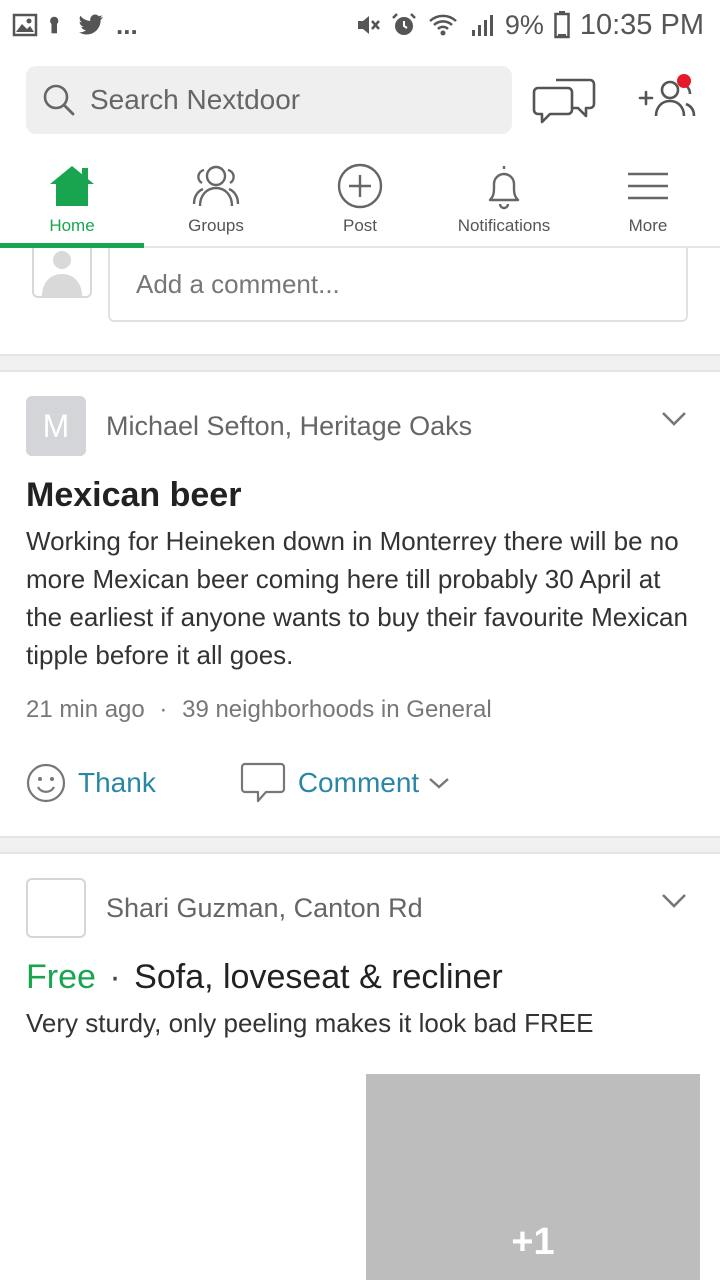 The width and height of the screenshot is (720, 1280). I want to click on thank-label: Thank, so click(117, 782).